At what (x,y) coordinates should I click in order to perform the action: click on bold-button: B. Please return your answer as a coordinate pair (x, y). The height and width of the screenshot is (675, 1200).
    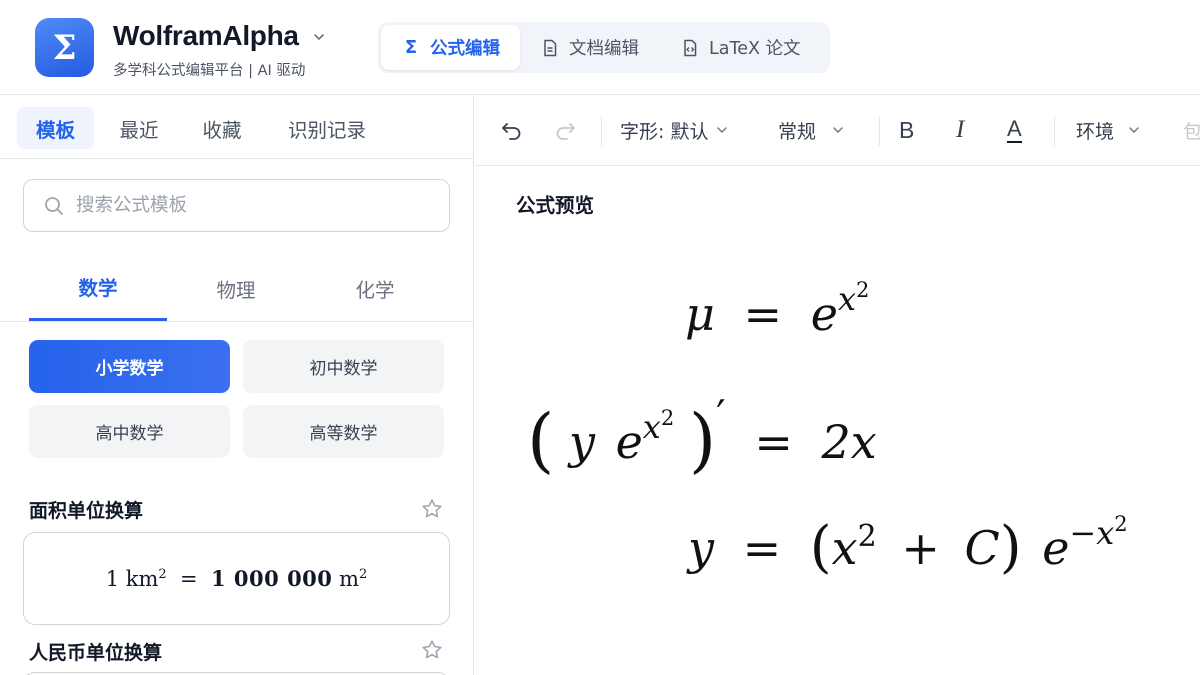
    Looking at the image, I should click on (906, 130).